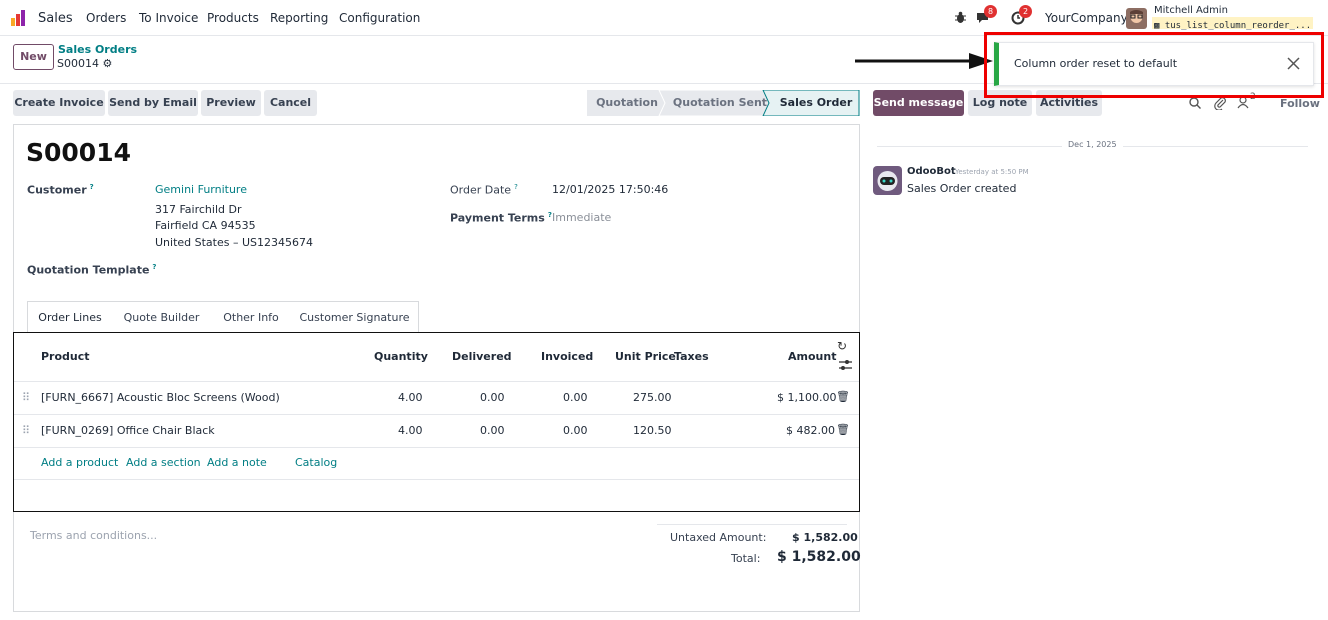 This screenshot has width=1328, height=620. Describe the element at coordinates (652, 430) in the screenshot. I see `row-2-unit-price: 120.50` at that location.